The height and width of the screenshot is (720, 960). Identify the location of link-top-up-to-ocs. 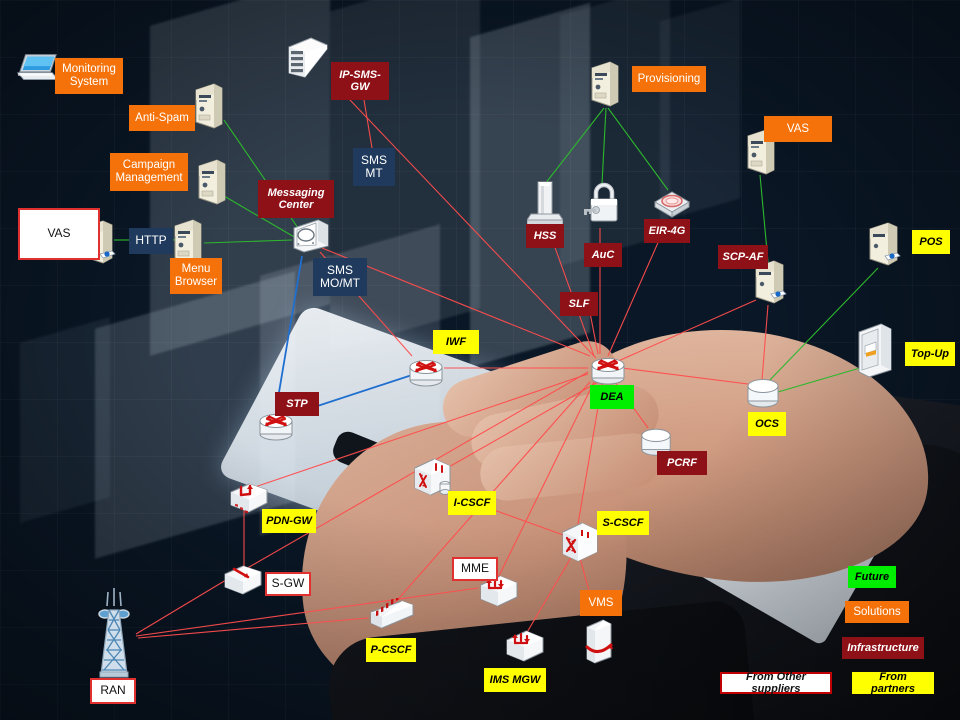
(819, 380).